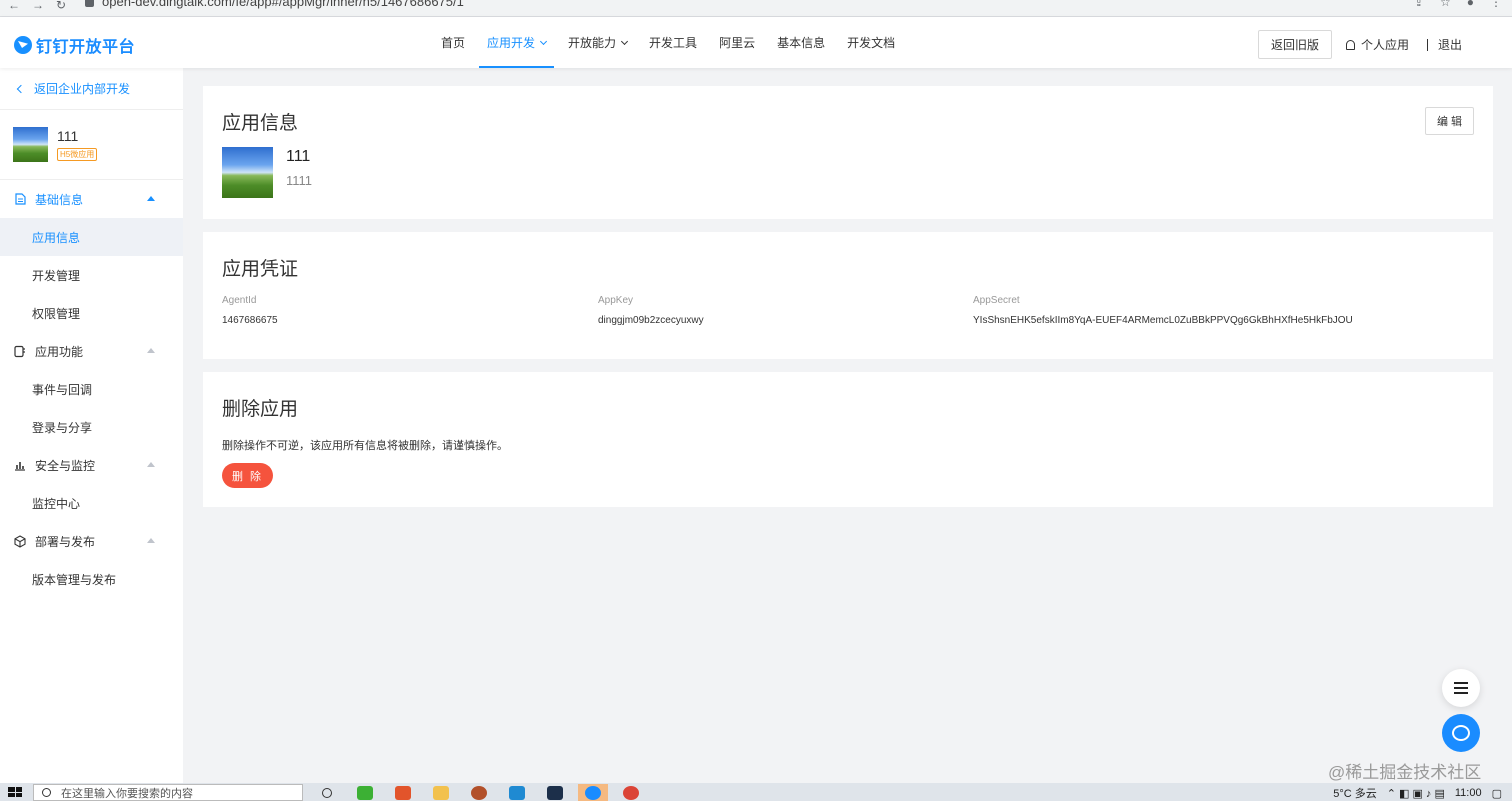 This screenshot has height=801, width=1512. What do you see at coordinates (15, 792) in the screenshot?
I see `windows-start-icon` at bounding box center [15, 792].